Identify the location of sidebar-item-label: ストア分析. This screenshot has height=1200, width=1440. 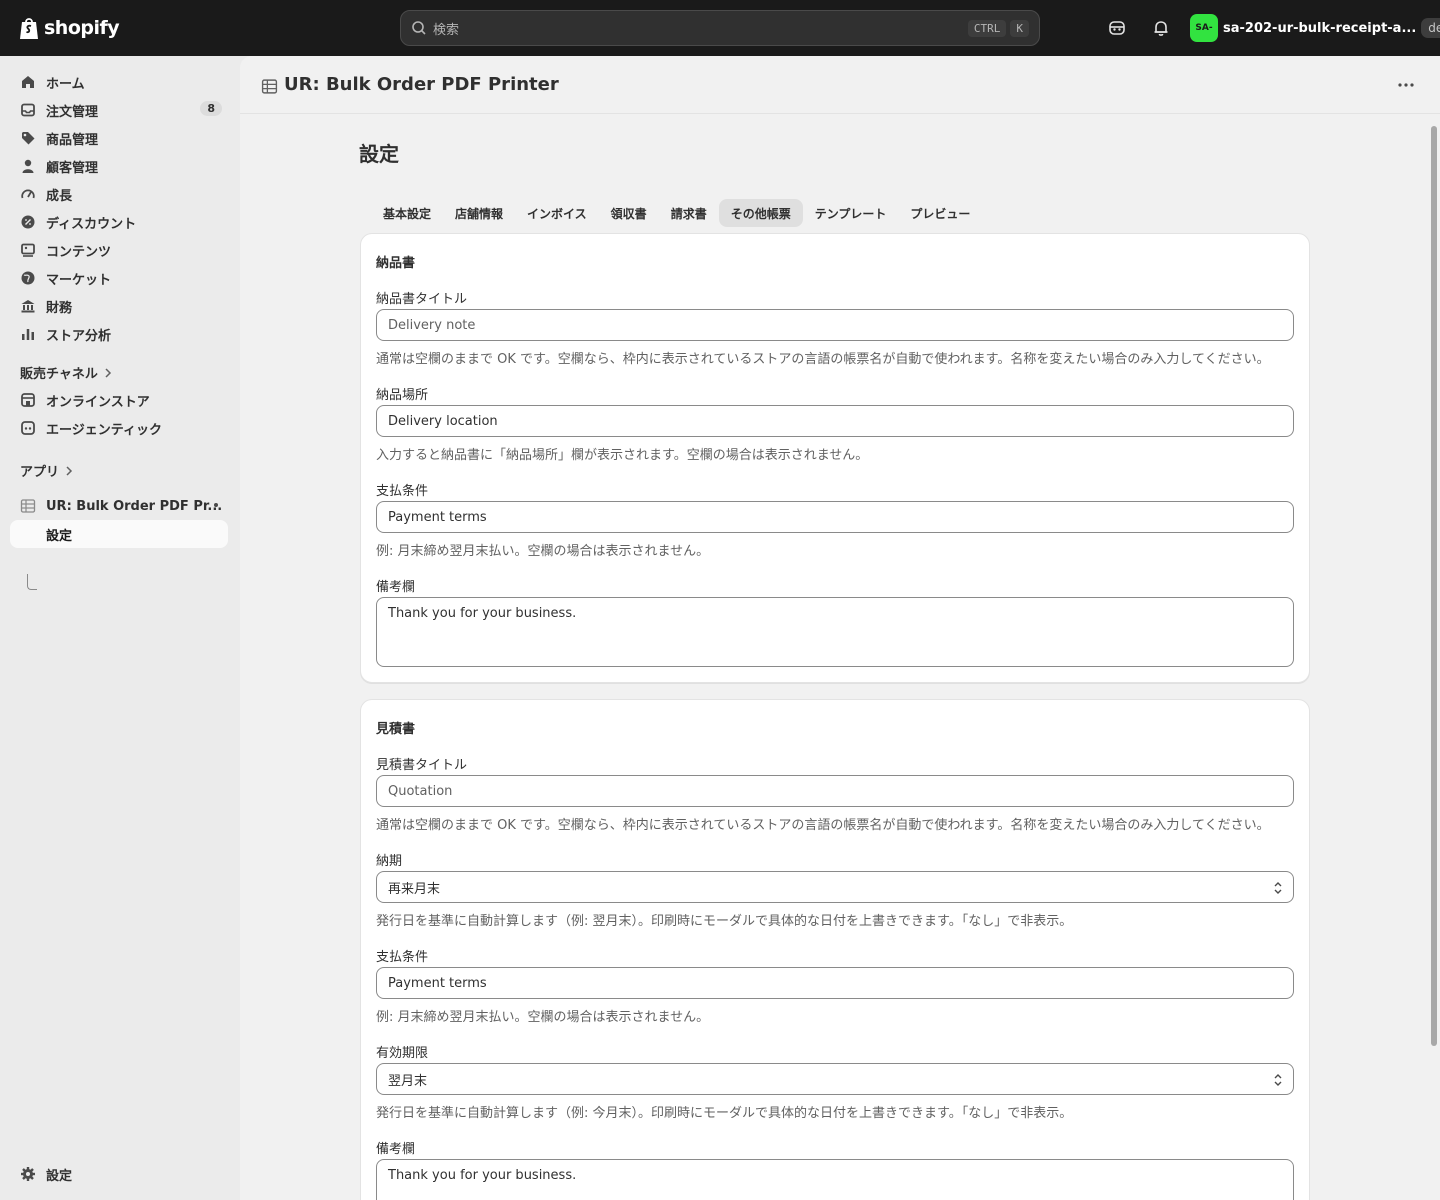
(79, 336).